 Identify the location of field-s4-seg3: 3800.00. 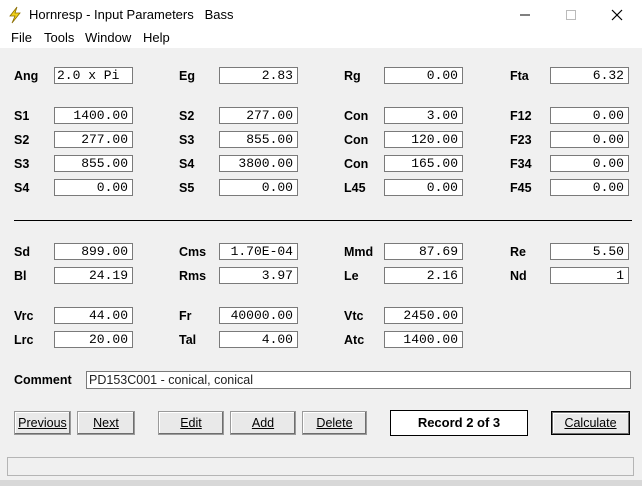
(258, 163).